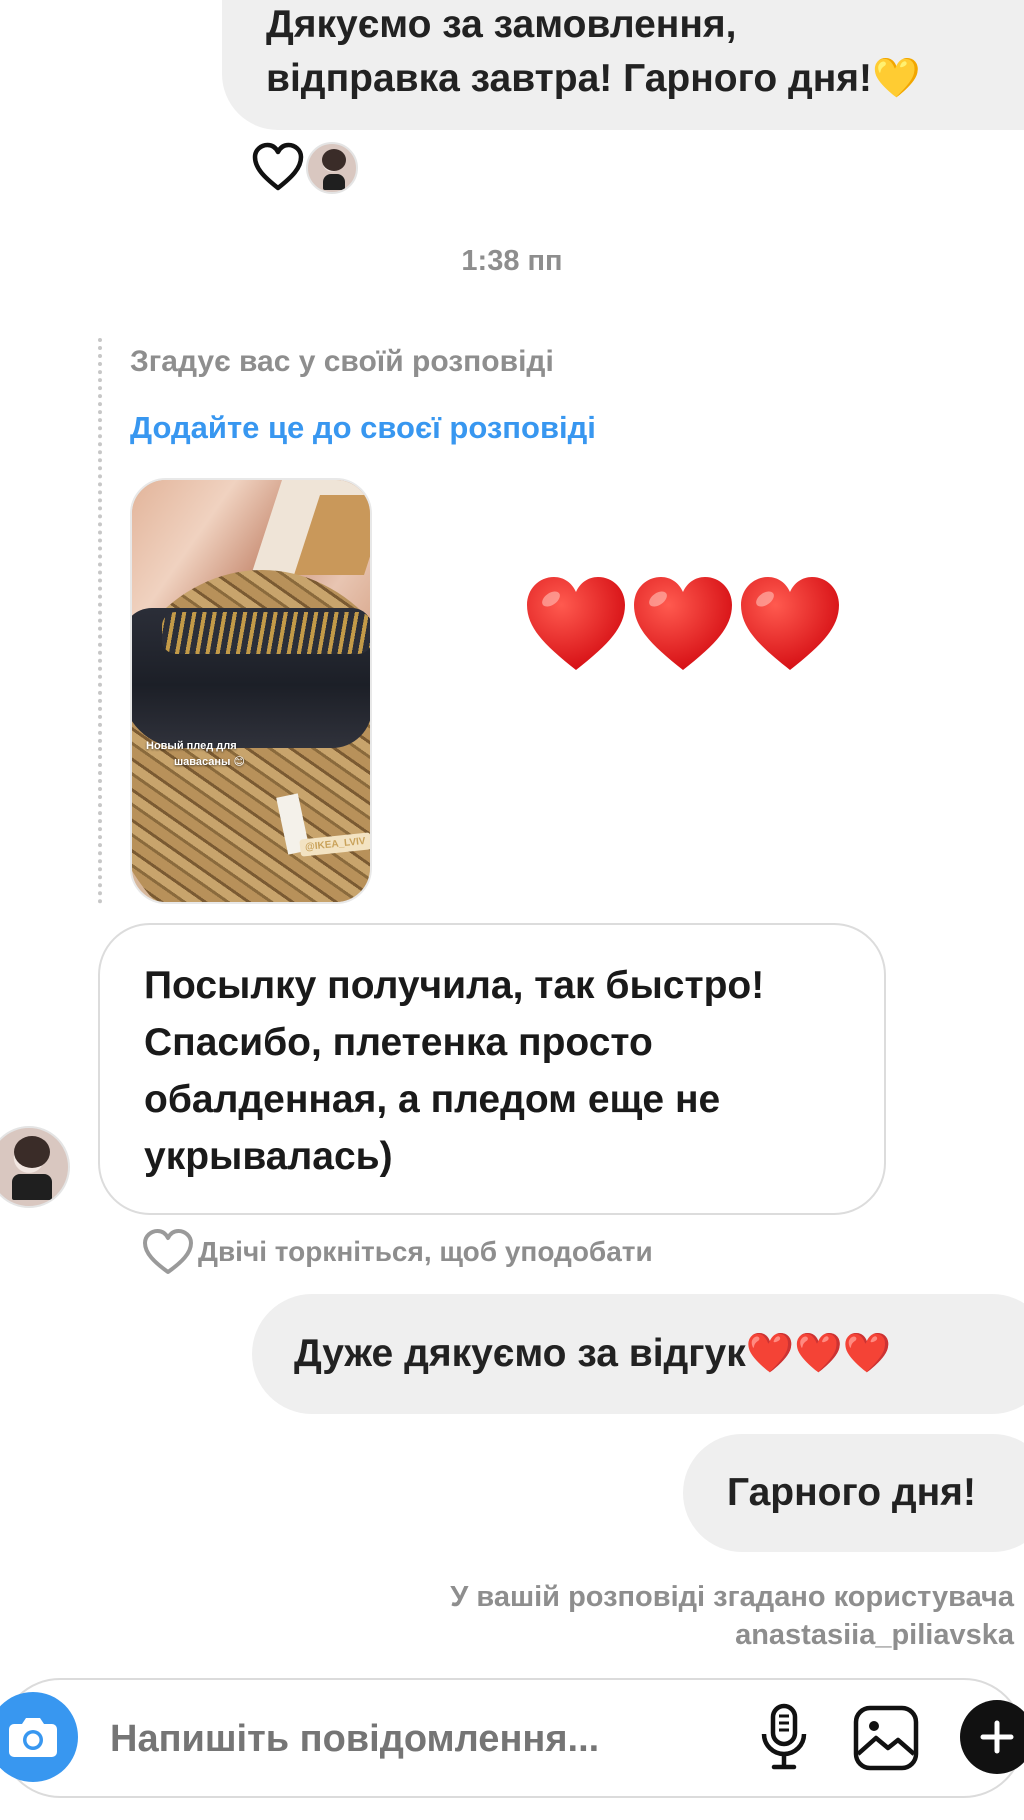 The height and width of the screenshot is (1820, 1024). I want to click on heart-emoji-group, so click(685, 625).